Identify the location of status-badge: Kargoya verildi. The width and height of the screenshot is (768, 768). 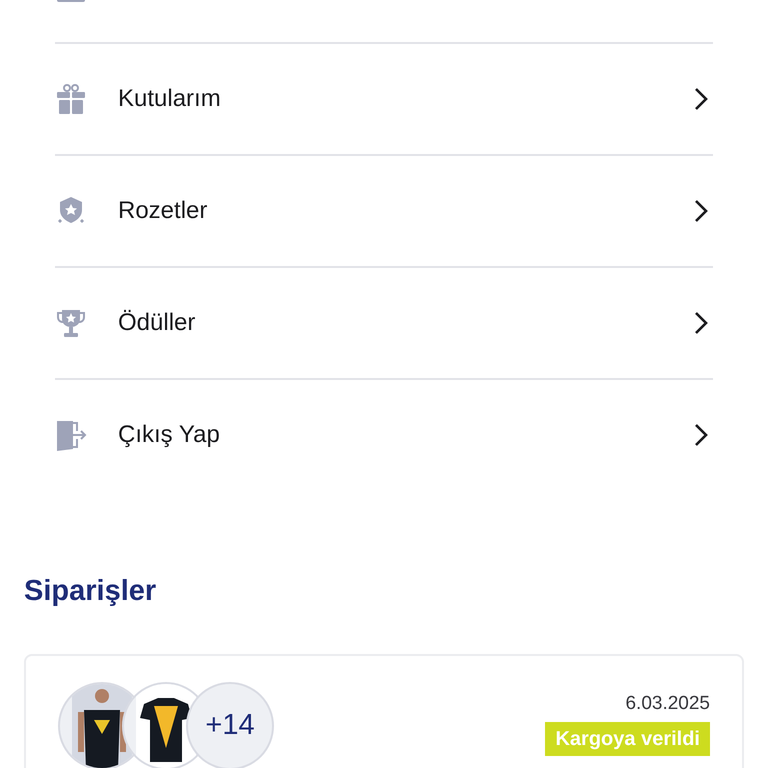
(627, 739).